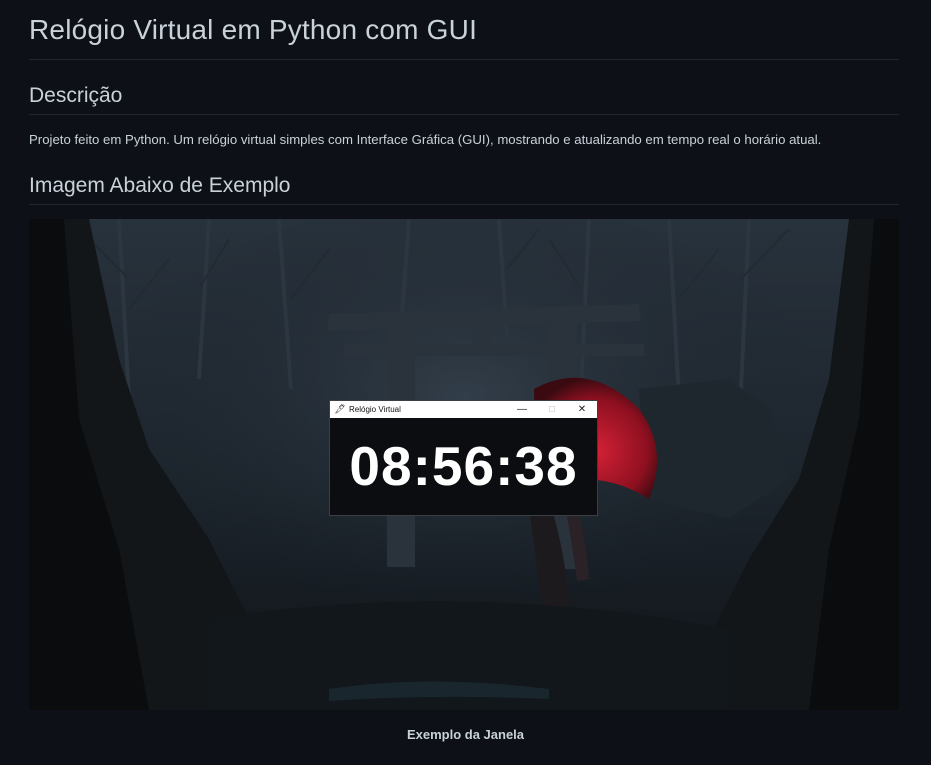  Describe the element at coordinates (463, 409) in the screenshot. I see `window-titlebar: 🖋 Relógio Virtual — □ ✕` at that location.